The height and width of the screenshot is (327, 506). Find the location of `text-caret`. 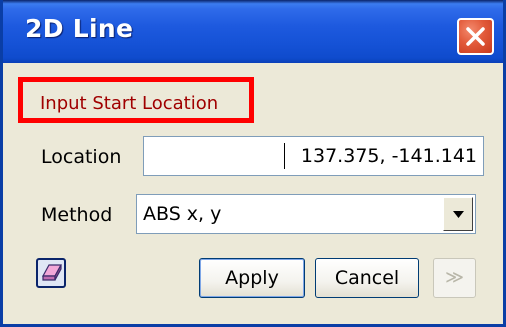

text-caret is located at coordinates (284, 156).